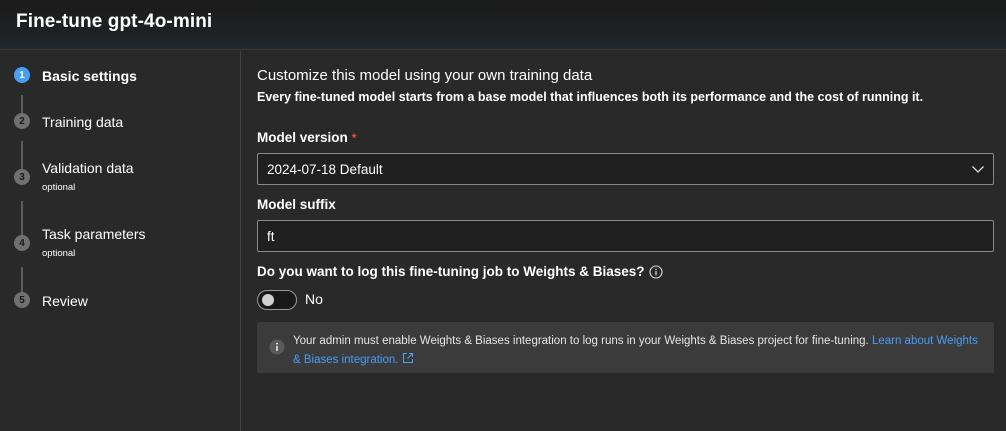 The height and width of the screenshot is (431, 1006). What do you see at coordinates (625, 169) in the screenshot?
I see `model-version-dropdown: 2024-07-18 Default` at bounding box center [625, 169].